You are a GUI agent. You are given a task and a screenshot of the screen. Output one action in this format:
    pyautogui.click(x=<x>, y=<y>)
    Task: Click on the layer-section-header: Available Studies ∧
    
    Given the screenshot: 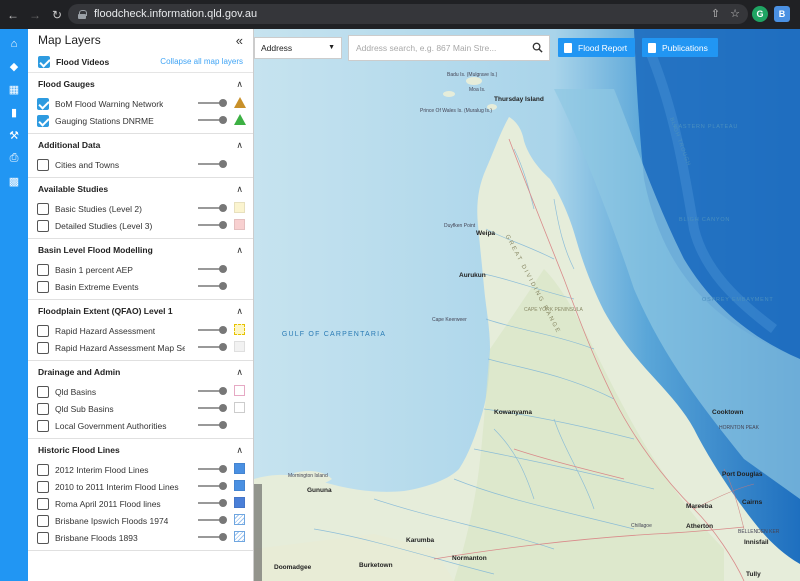 What is the action you would take?
    pyautogui.click(x=140, y=189)
    